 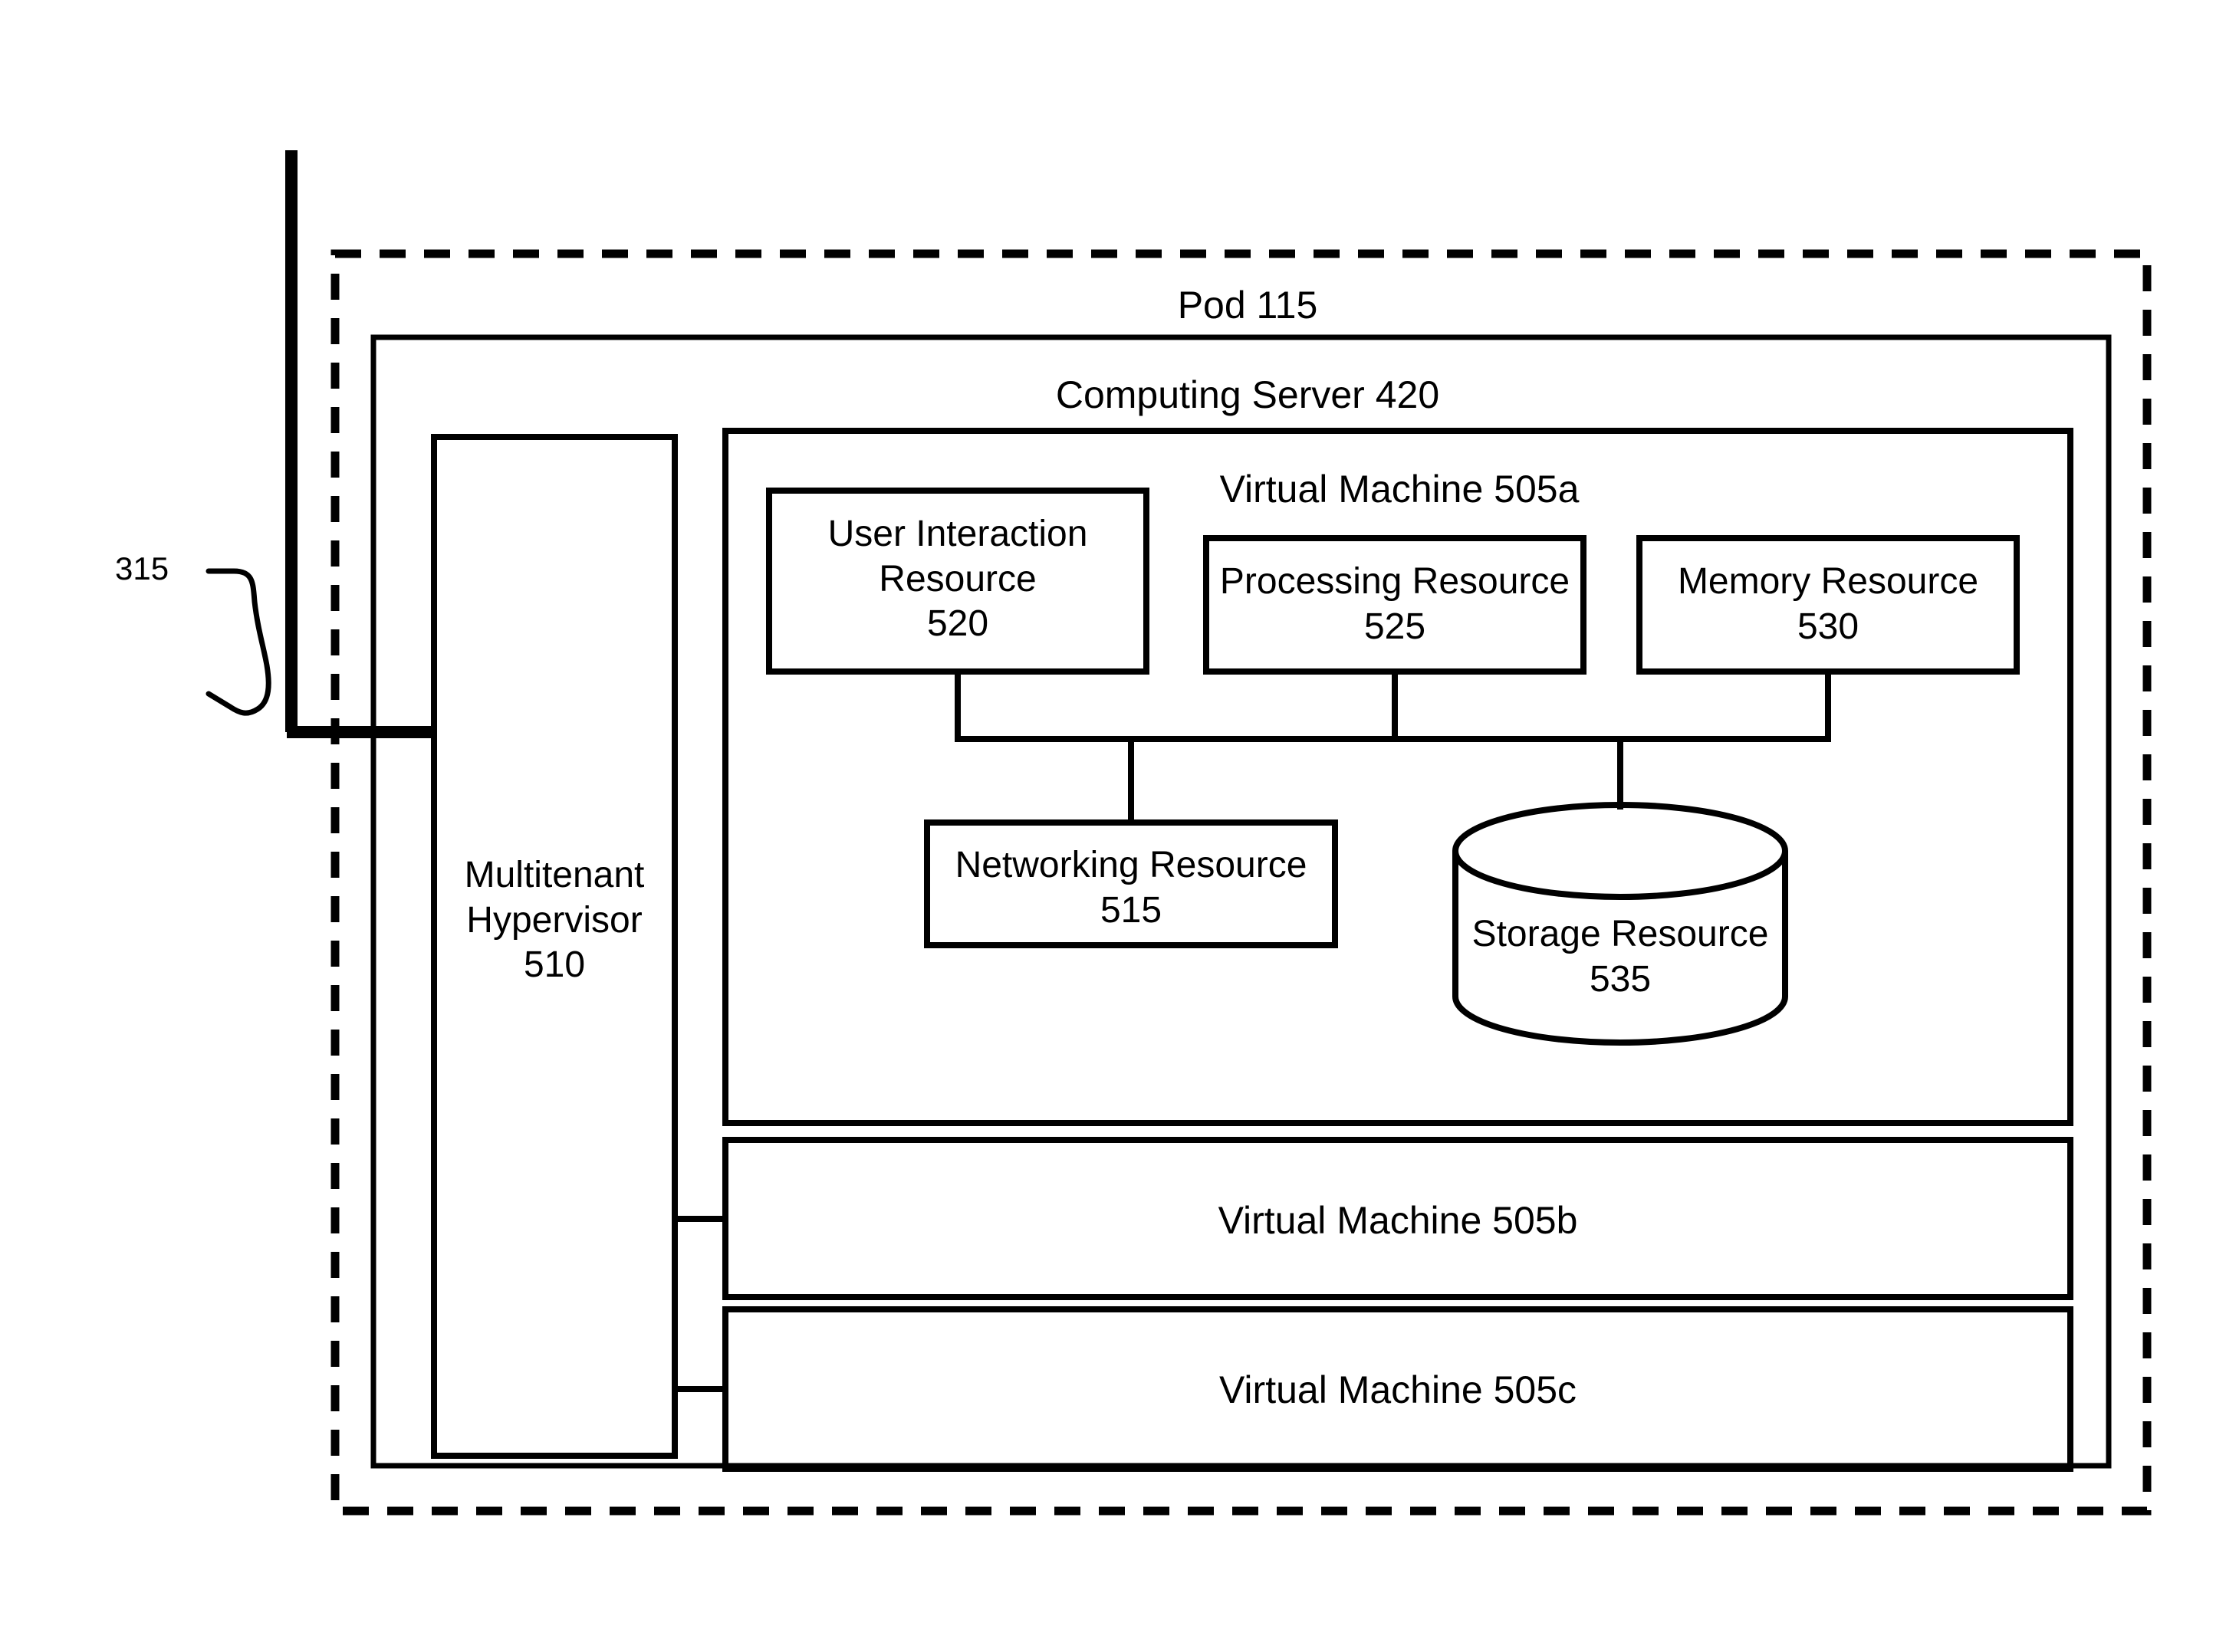 I want to click on vm-505c-title: Virtual Machine 505c, so click(x=1397, y=1389).